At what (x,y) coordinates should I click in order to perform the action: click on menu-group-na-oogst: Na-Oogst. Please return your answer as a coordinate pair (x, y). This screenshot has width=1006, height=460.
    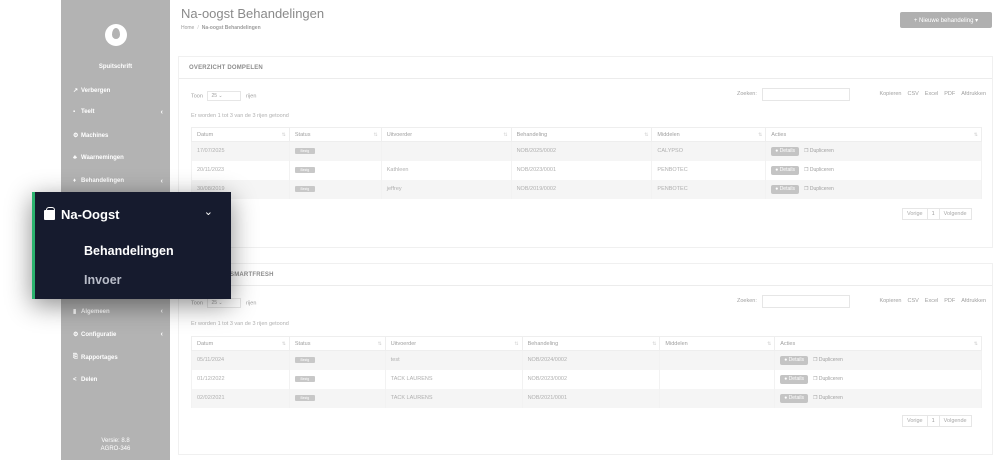
    Looking at the image, I should click on (90, 214).